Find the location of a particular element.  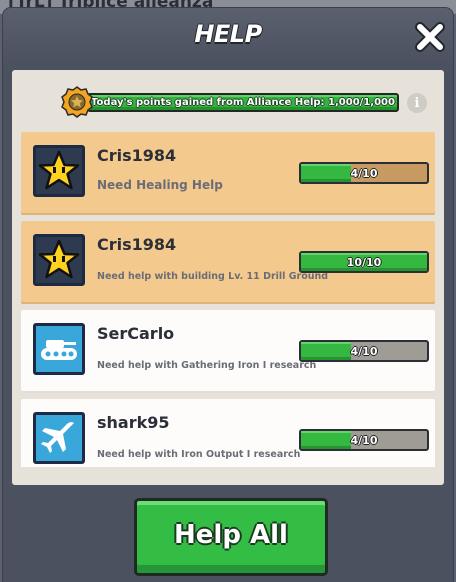

close-icon is located at coordinates (430, 37).